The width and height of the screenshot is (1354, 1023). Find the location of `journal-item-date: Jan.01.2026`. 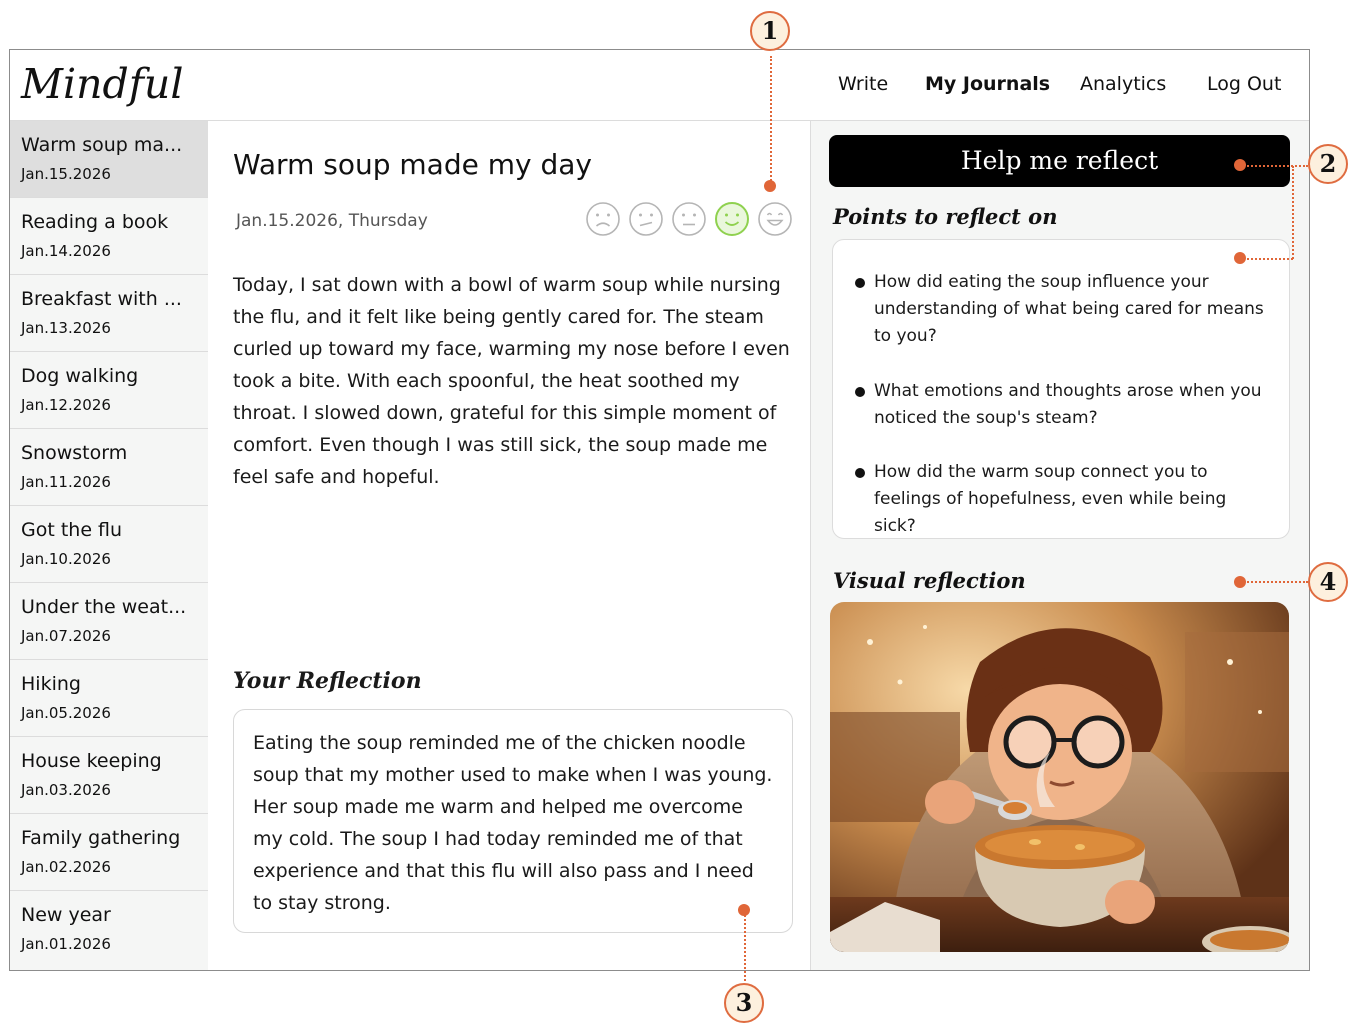

journal-item-date: Jan.01.2026 is located at coordinates (66, 944).